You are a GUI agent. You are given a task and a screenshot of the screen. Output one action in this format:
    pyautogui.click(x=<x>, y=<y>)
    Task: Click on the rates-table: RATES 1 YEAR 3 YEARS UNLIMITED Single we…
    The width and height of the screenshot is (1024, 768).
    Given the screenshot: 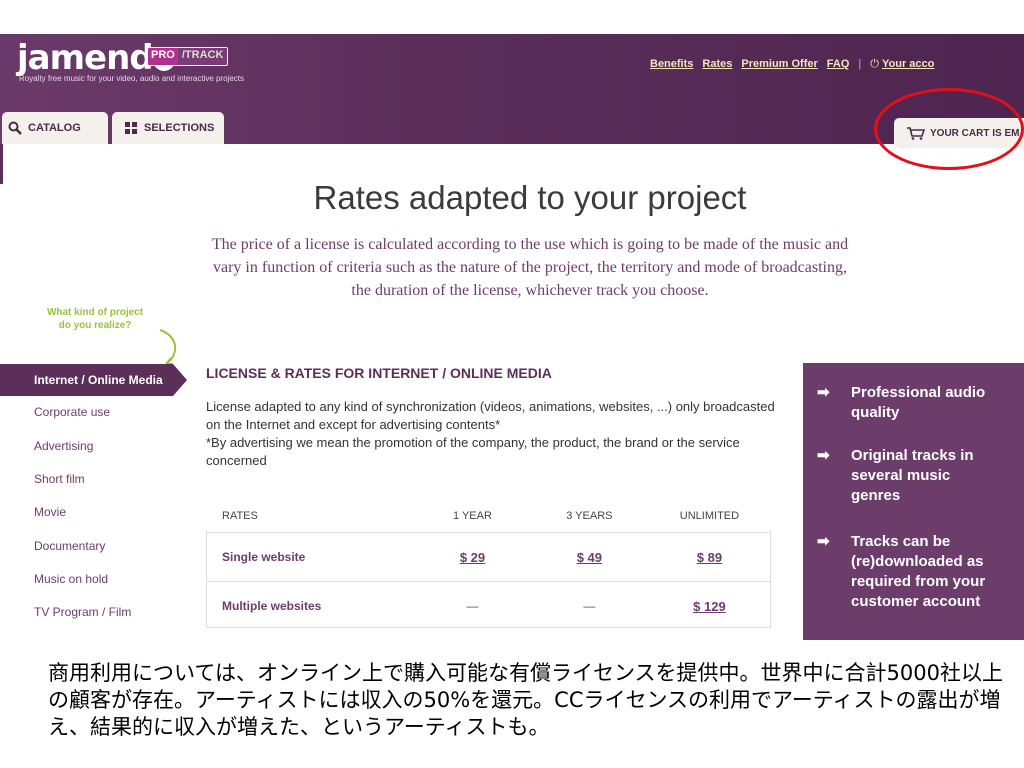 What is the action you would take?
    pyautogui.click(x=488, y=565)
    